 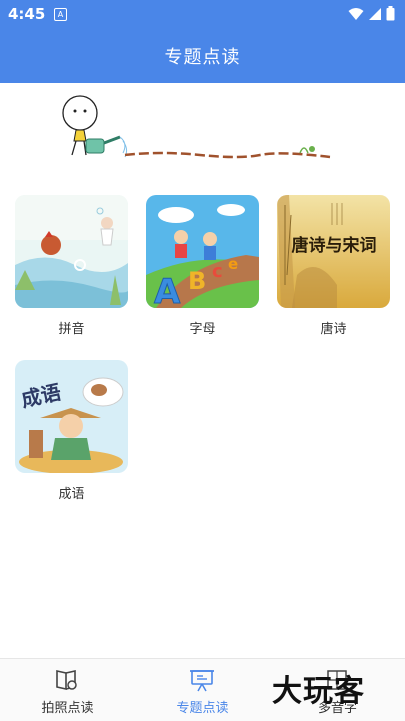 What do you see at coordinates (71, 329) in the screenshot?
I see `topic-label-pinyin: 拼音` at bounding box center [71, 329].